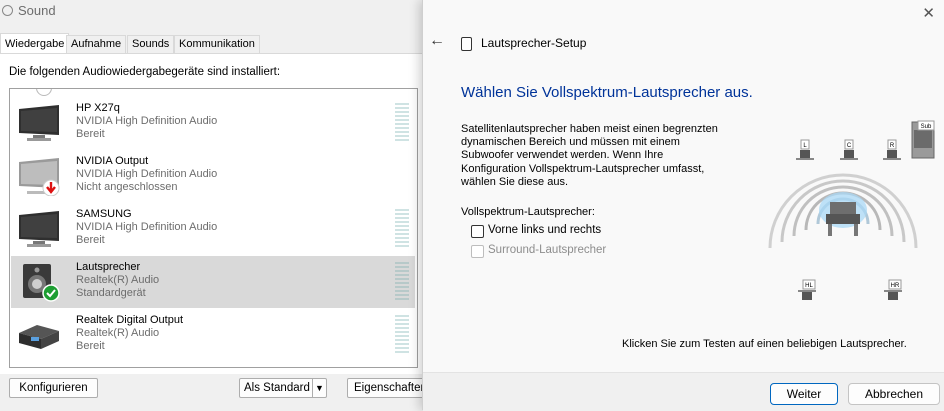  I want to click on speaker-sub: Sub, so click(923, 139).